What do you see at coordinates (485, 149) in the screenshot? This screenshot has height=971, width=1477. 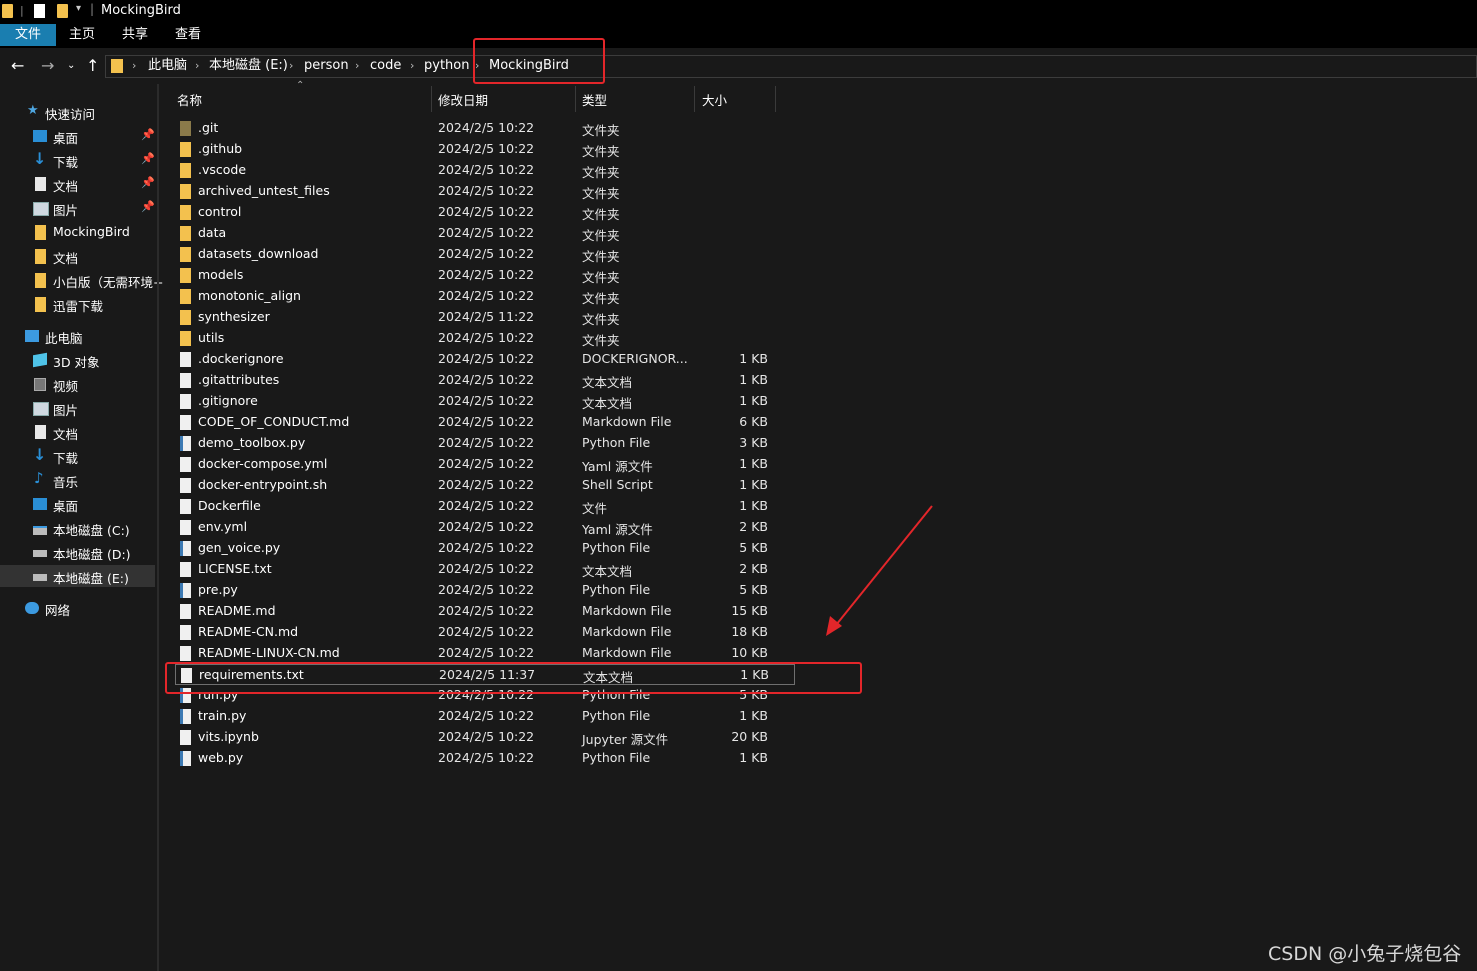 I see `file-row: .github 2024/2/5 10:22 文件夹` at bounding box center [485, 149].